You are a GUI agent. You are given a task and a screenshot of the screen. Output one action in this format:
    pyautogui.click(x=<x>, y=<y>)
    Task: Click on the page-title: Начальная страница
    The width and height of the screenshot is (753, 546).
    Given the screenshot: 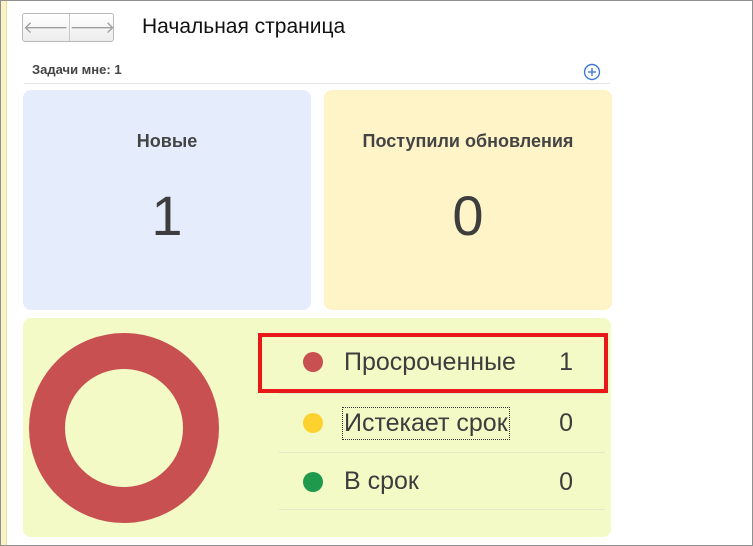 What is the action you would take?
    pyautogui.click(x=244, y=26)
    